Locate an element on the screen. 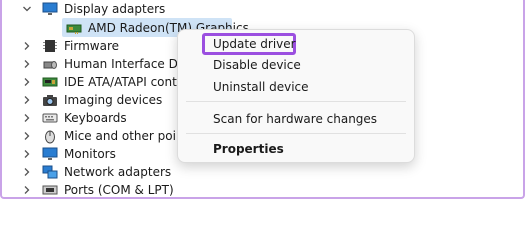 The image size is (525, 240). menu-item-scan-hardware: Scan for hardware changes is located at coordinates (295, 119).